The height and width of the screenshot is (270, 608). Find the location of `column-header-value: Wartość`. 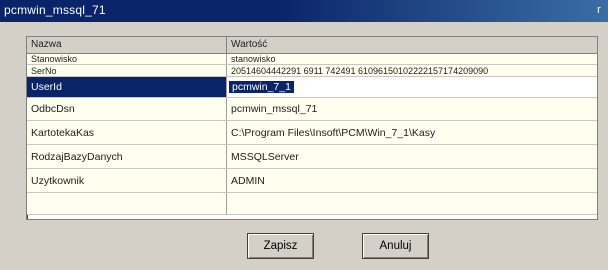

column-header-value: Wartość is located at coordinates (412, 45).